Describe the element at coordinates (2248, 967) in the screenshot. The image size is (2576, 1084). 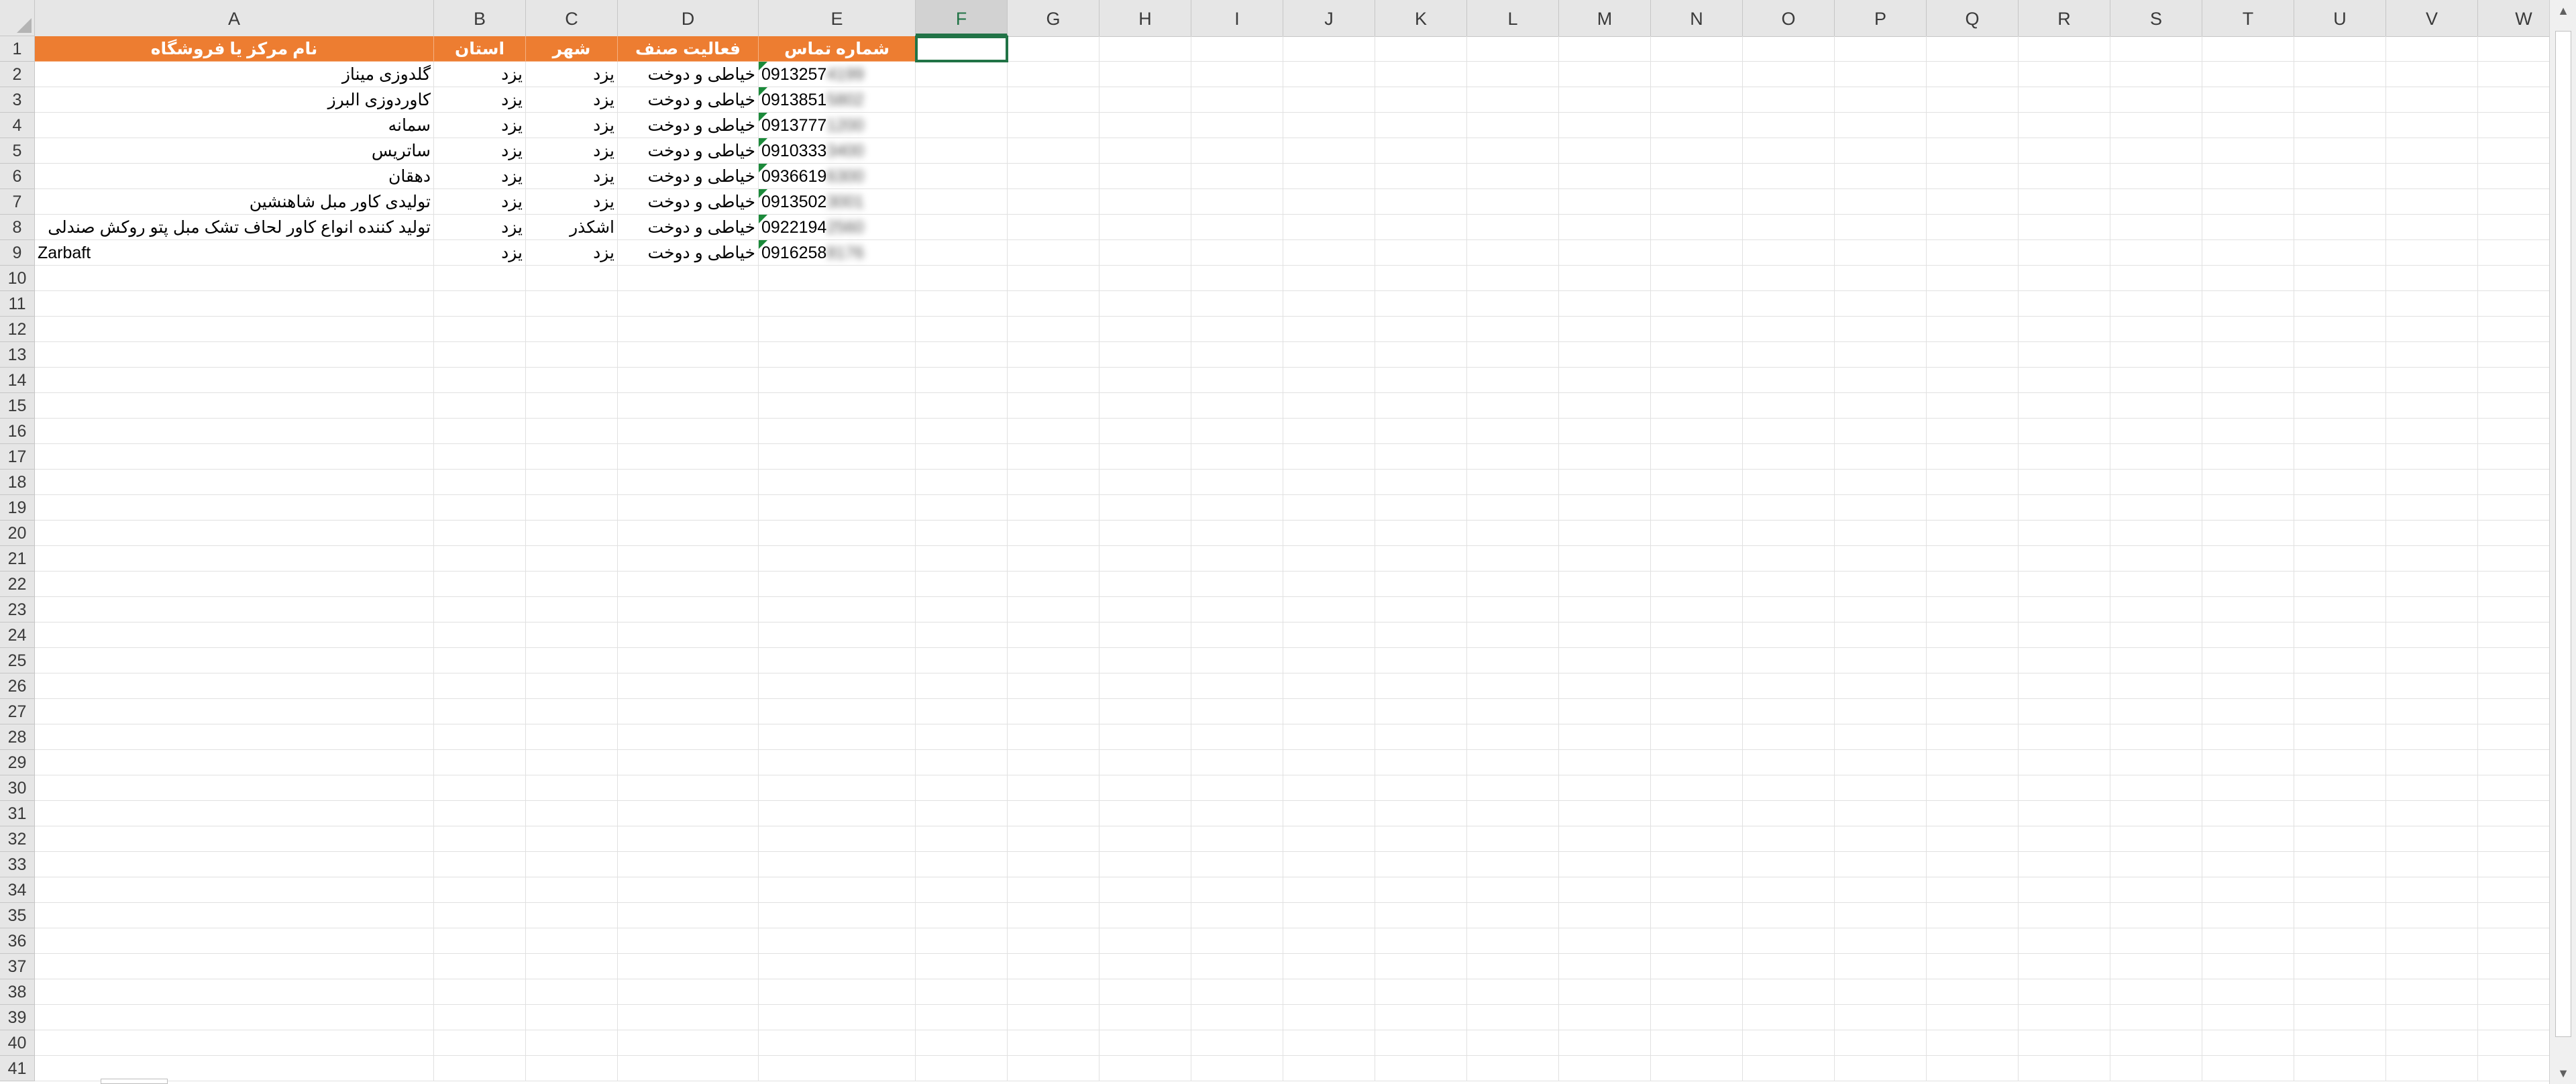
I see `cell-t37` at that location.